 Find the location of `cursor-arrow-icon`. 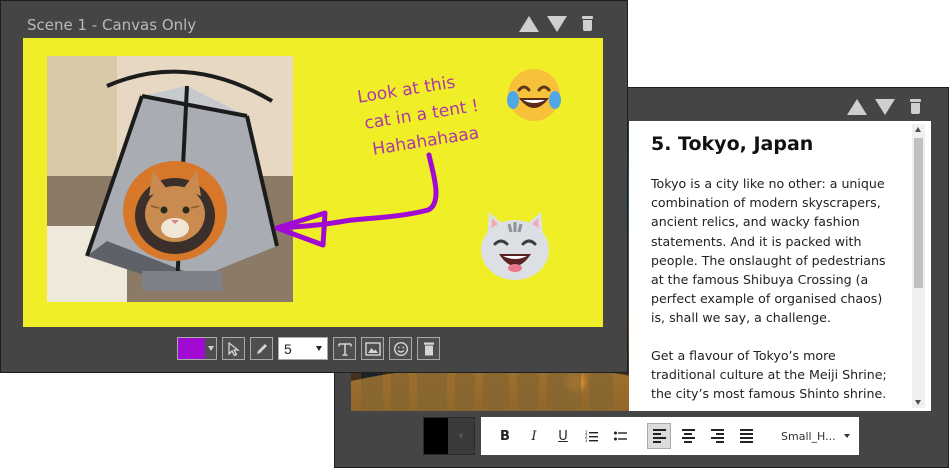

cursor-arrow-icon is located at coordinates (233, 348).